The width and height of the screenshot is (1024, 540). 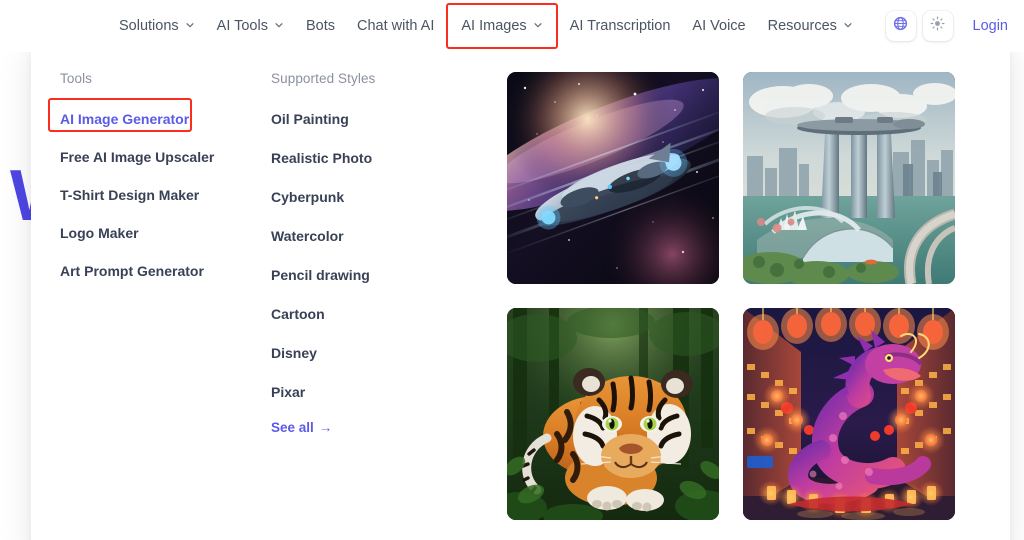 I want to click on gallery-image-chinese-dragon, so click(x=849, y=414).